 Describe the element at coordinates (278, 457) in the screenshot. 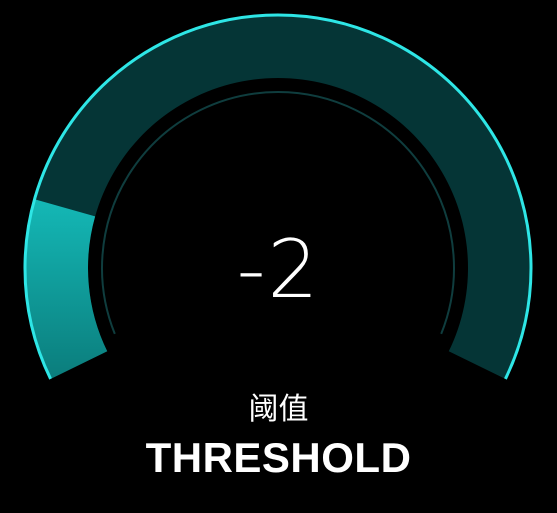

I see `threshold-label-english: THRESHOLD` at that location.